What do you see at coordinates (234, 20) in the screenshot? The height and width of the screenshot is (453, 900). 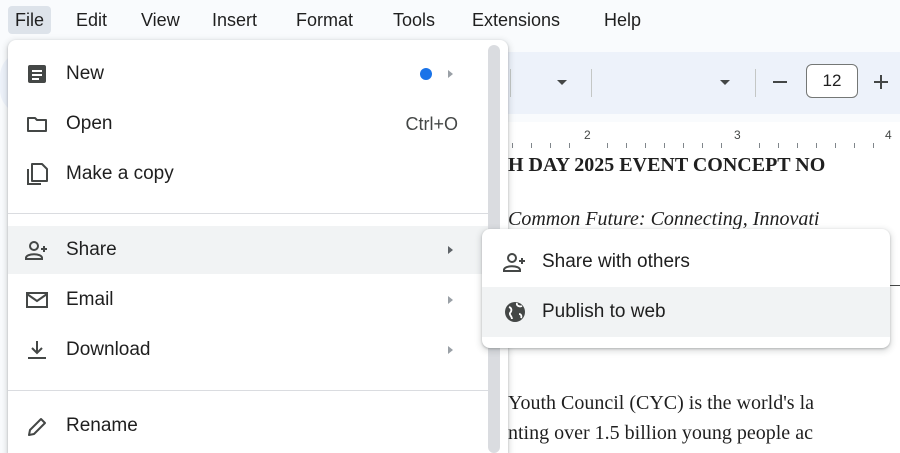 I see `menu-insert: Insert` at bounding box center [234, 20].